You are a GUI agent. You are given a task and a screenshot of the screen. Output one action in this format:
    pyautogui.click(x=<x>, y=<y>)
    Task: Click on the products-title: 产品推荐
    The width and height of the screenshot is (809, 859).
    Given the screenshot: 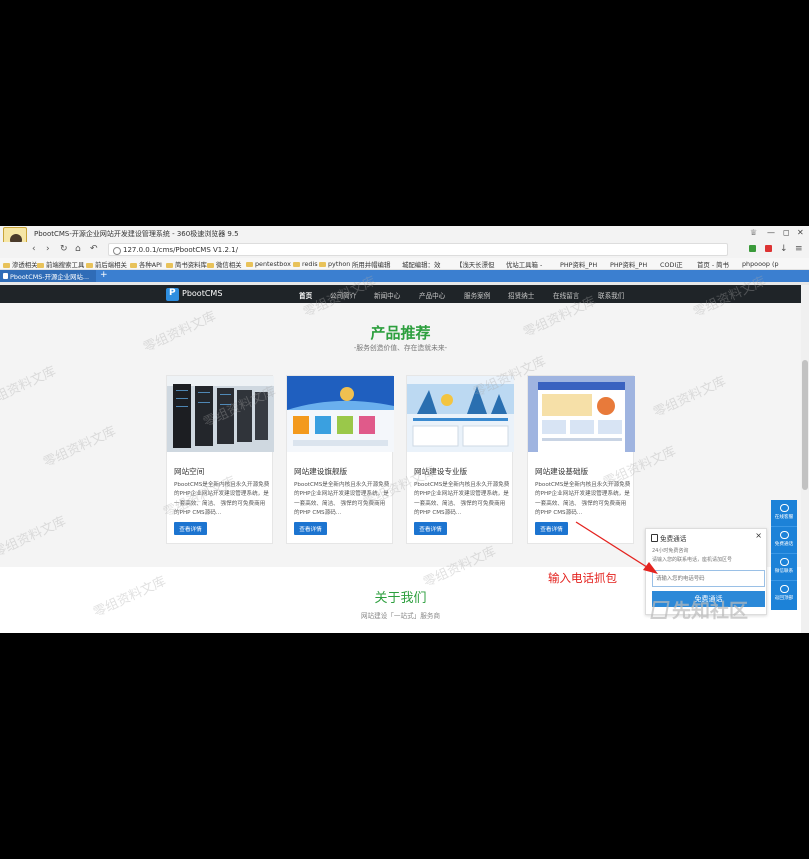 What is the action you would take?
    pyautogui.click(x=400, y=333)
    